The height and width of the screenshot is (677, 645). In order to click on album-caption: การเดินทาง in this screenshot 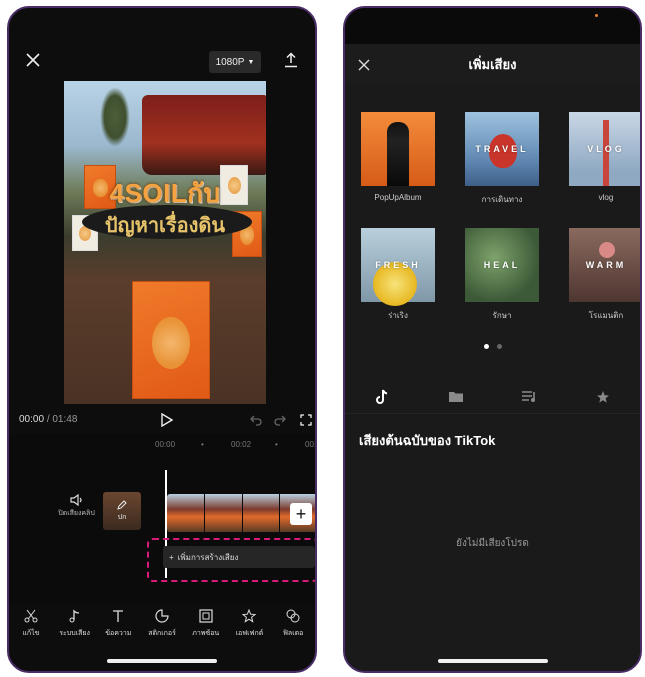, I will do `click(502, 199)`.